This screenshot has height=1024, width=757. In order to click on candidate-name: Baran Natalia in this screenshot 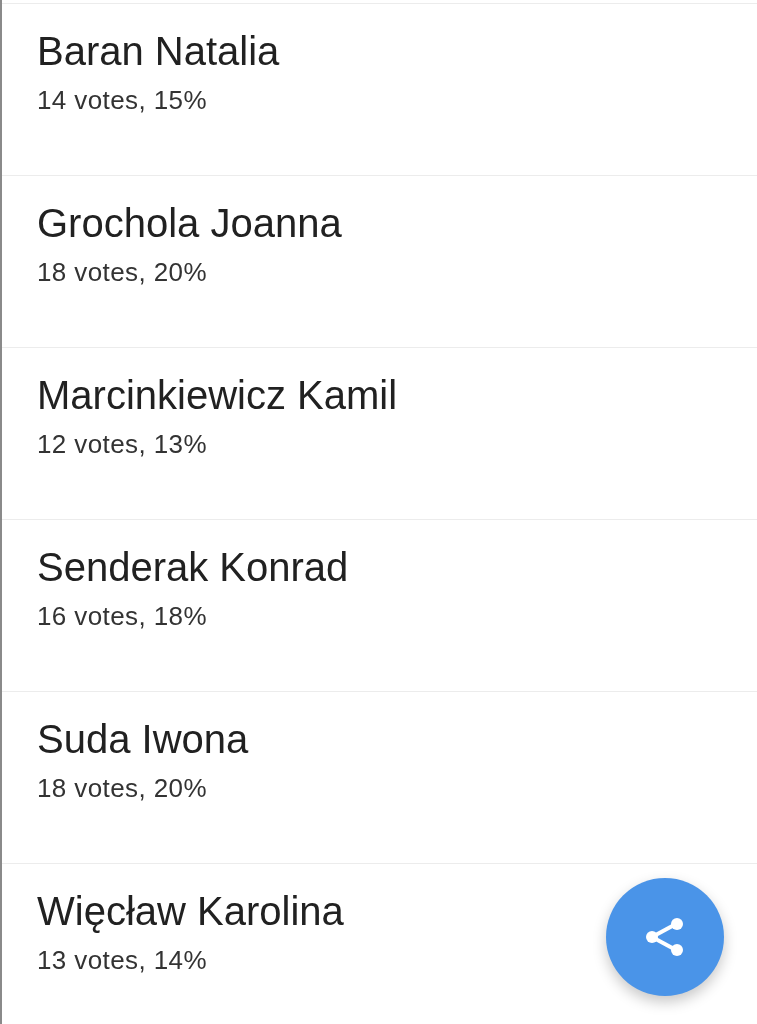, I will do `click(158, 51)`.